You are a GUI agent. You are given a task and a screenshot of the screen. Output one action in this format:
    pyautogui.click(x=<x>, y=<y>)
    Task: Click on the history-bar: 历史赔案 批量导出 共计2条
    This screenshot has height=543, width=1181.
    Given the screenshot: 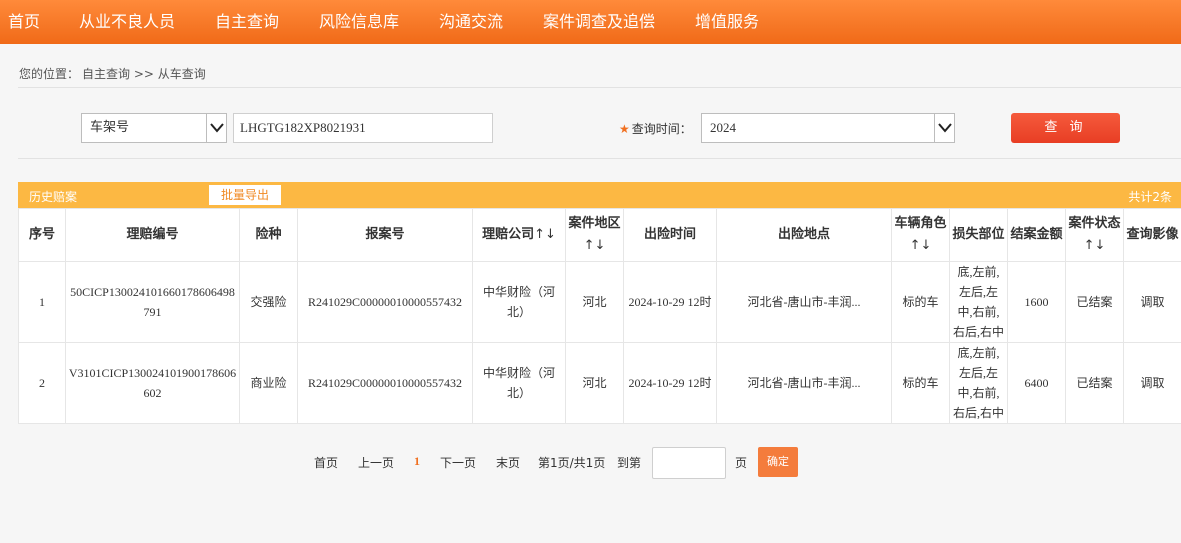 What is the action you would take?
    pyautogui.click(x=599, y=195)
    